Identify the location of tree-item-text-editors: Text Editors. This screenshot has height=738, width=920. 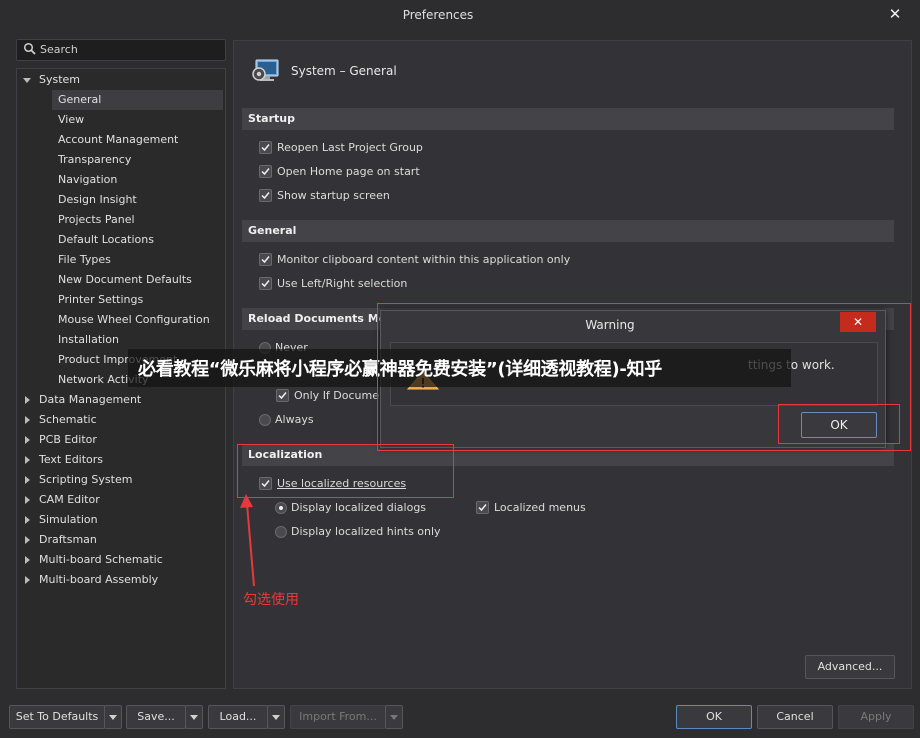
(124, 460).